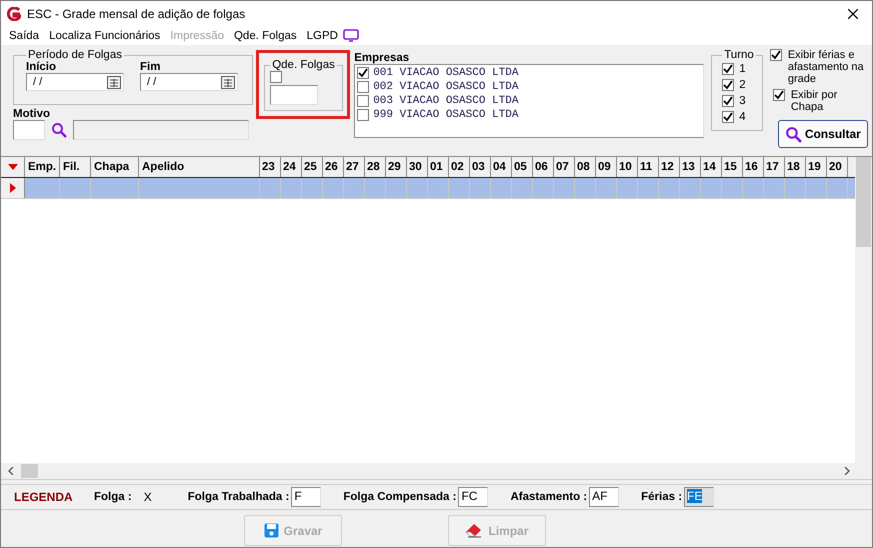 This screenshot has width=873, height=548. I want to click on group-title: Período de Folgas, so click(75, 55).